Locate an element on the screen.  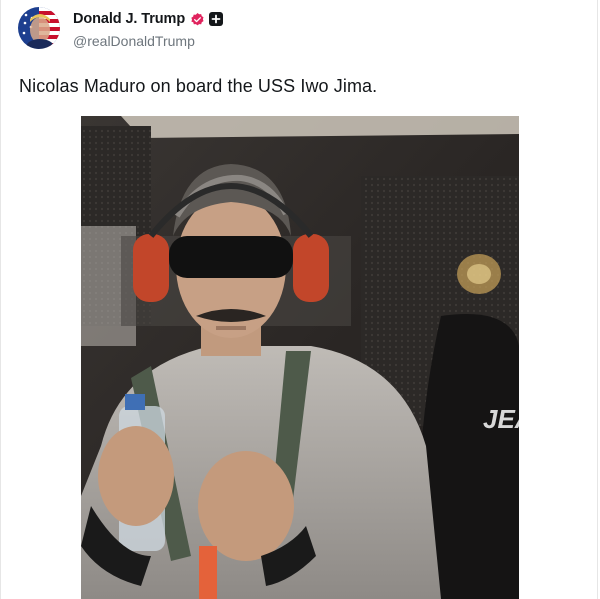
plus-badge-icon is located at coordinates (216, 19).